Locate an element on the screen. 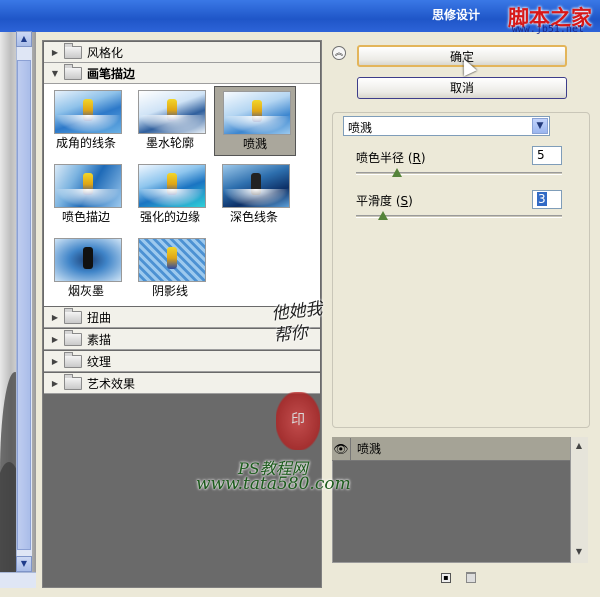  collapse-triangle-icon: ▼ is located at coordinates (55, 73).